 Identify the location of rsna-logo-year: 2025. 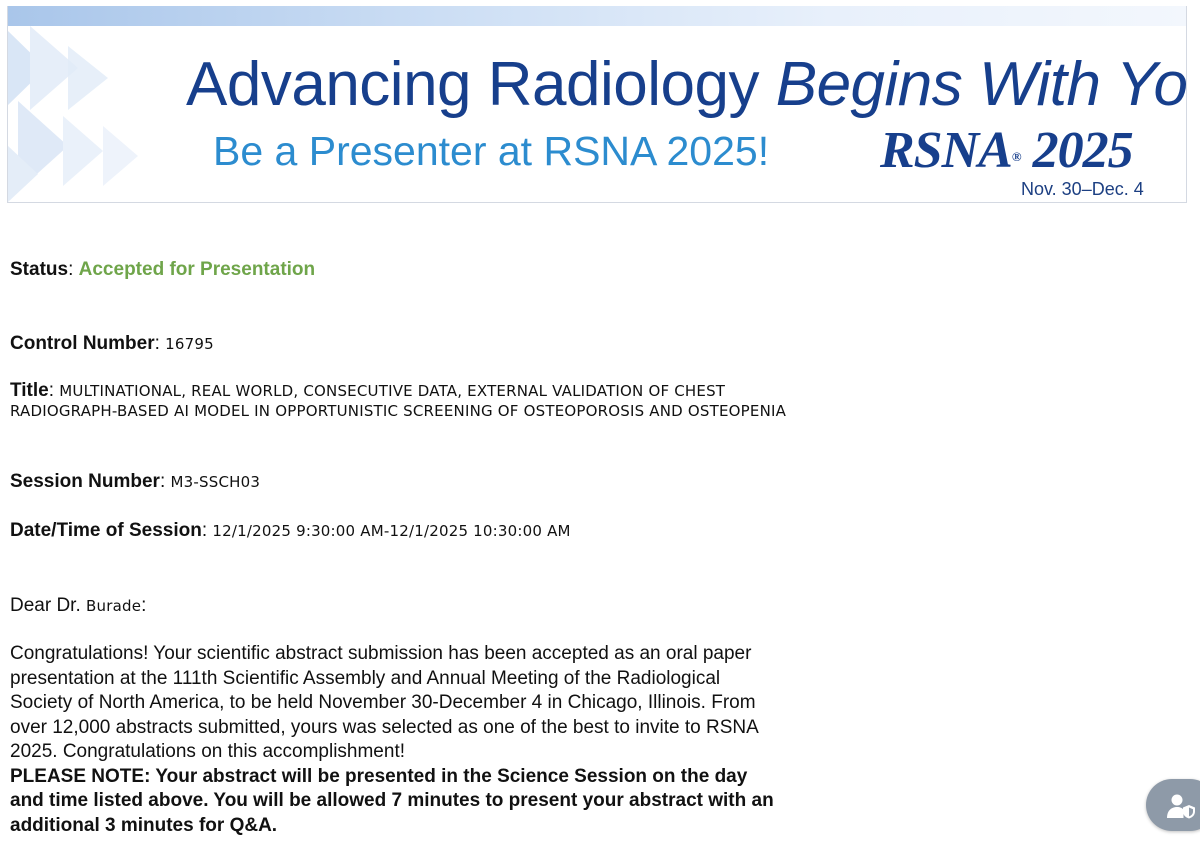
(1077, 150).